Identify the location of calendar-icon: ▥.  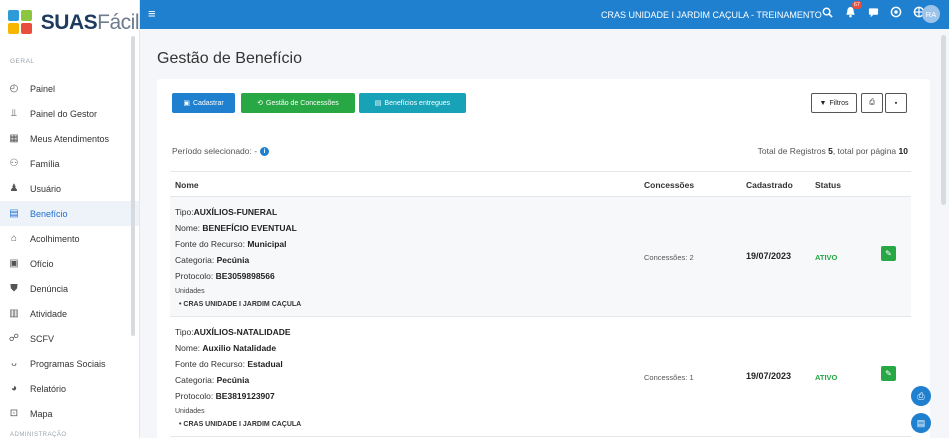
(14, 313).